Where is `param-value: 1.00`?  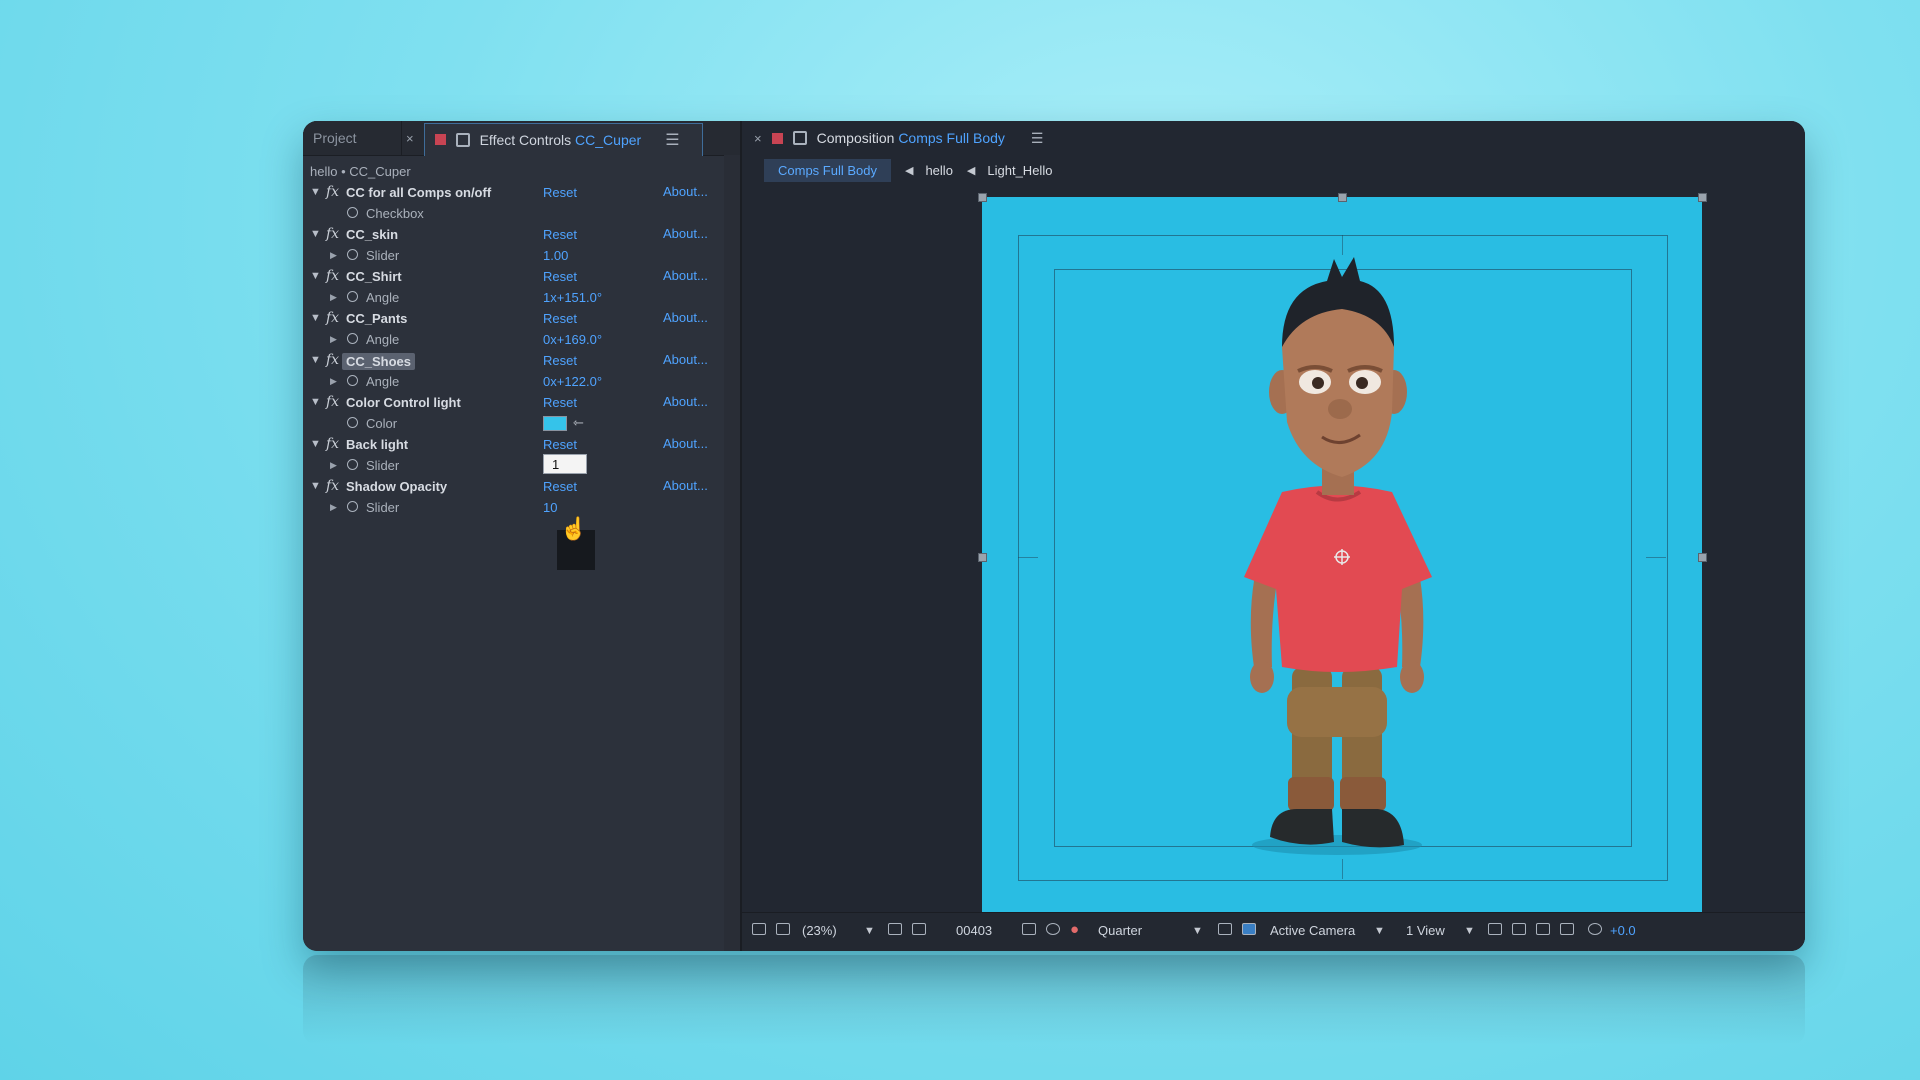
param-value: 1.00 is located at coordinates (555, 255).